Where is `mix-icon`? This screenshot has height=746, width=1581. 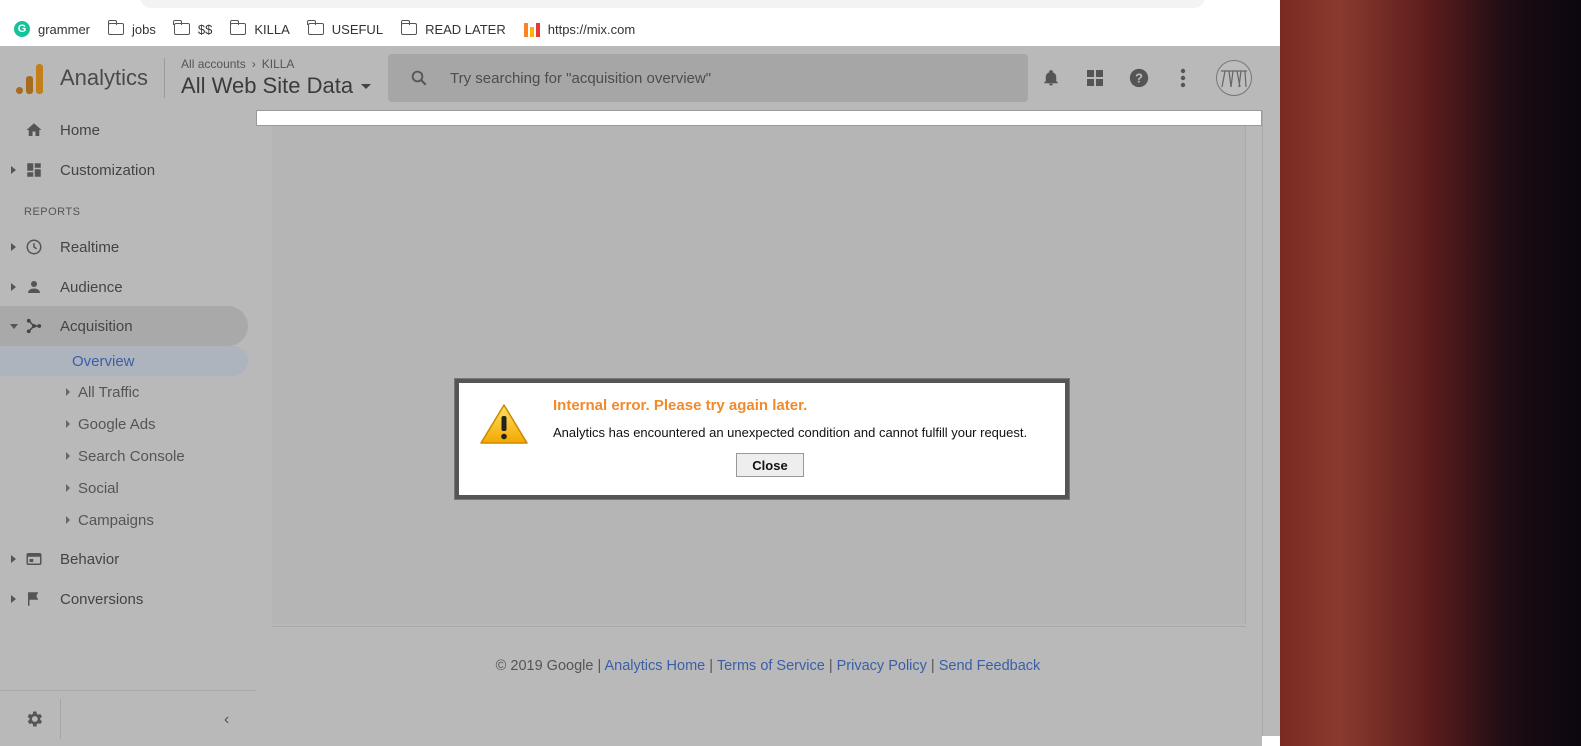 mix-icon is located at coordinates (531, 29).